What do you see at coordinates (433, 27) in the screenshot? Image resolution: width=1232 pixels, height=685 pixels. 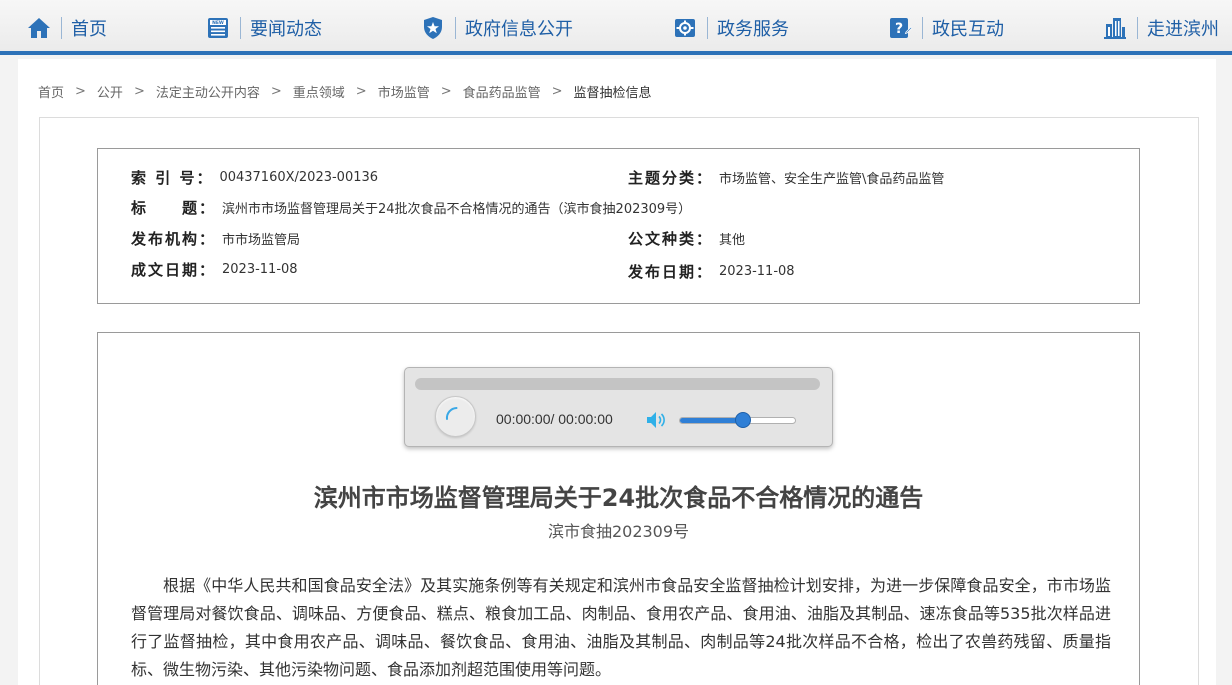 I see `shield-star-icon` at bounding box center [433, 27].